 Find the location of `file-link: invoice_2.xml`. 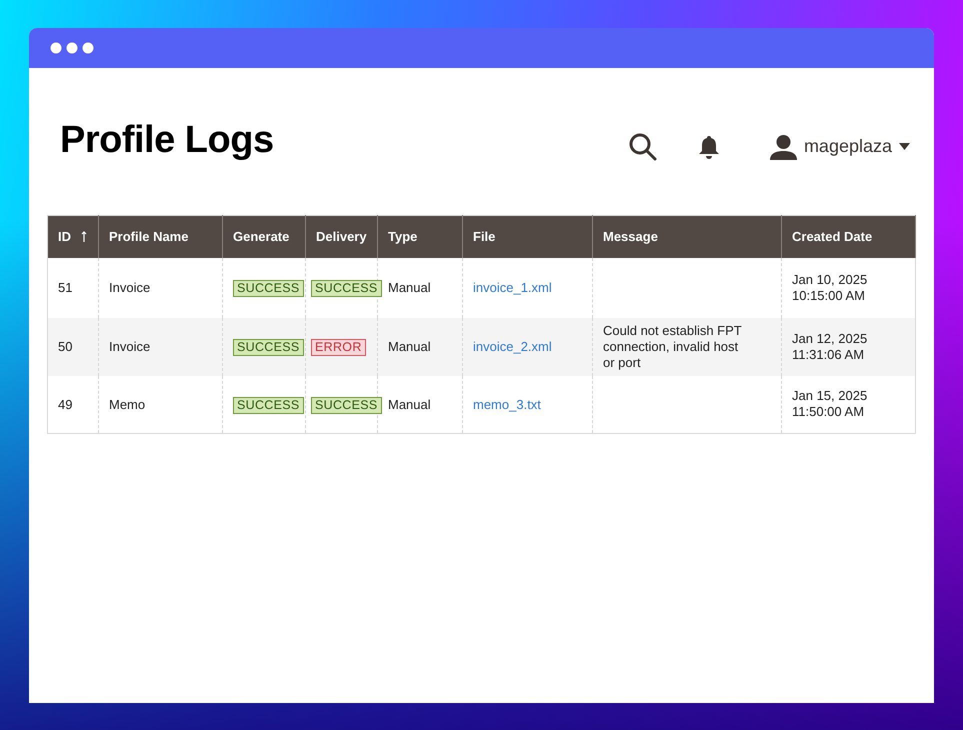

file-link: invoice_2.xml is located at coordinates (512, 346).